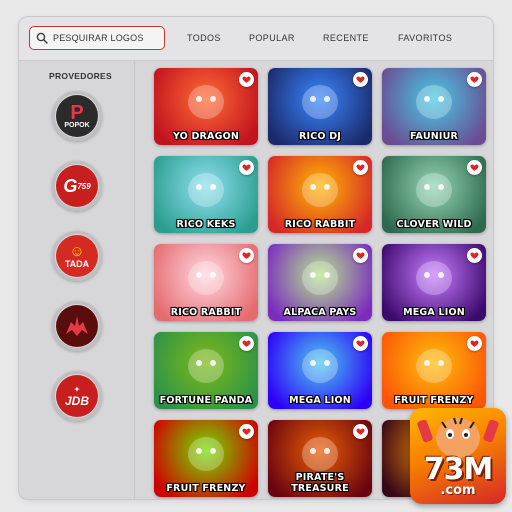 This screenshot has height=512, width=512. I want to click on popok-logo: P POPOK, so click(77, 116).